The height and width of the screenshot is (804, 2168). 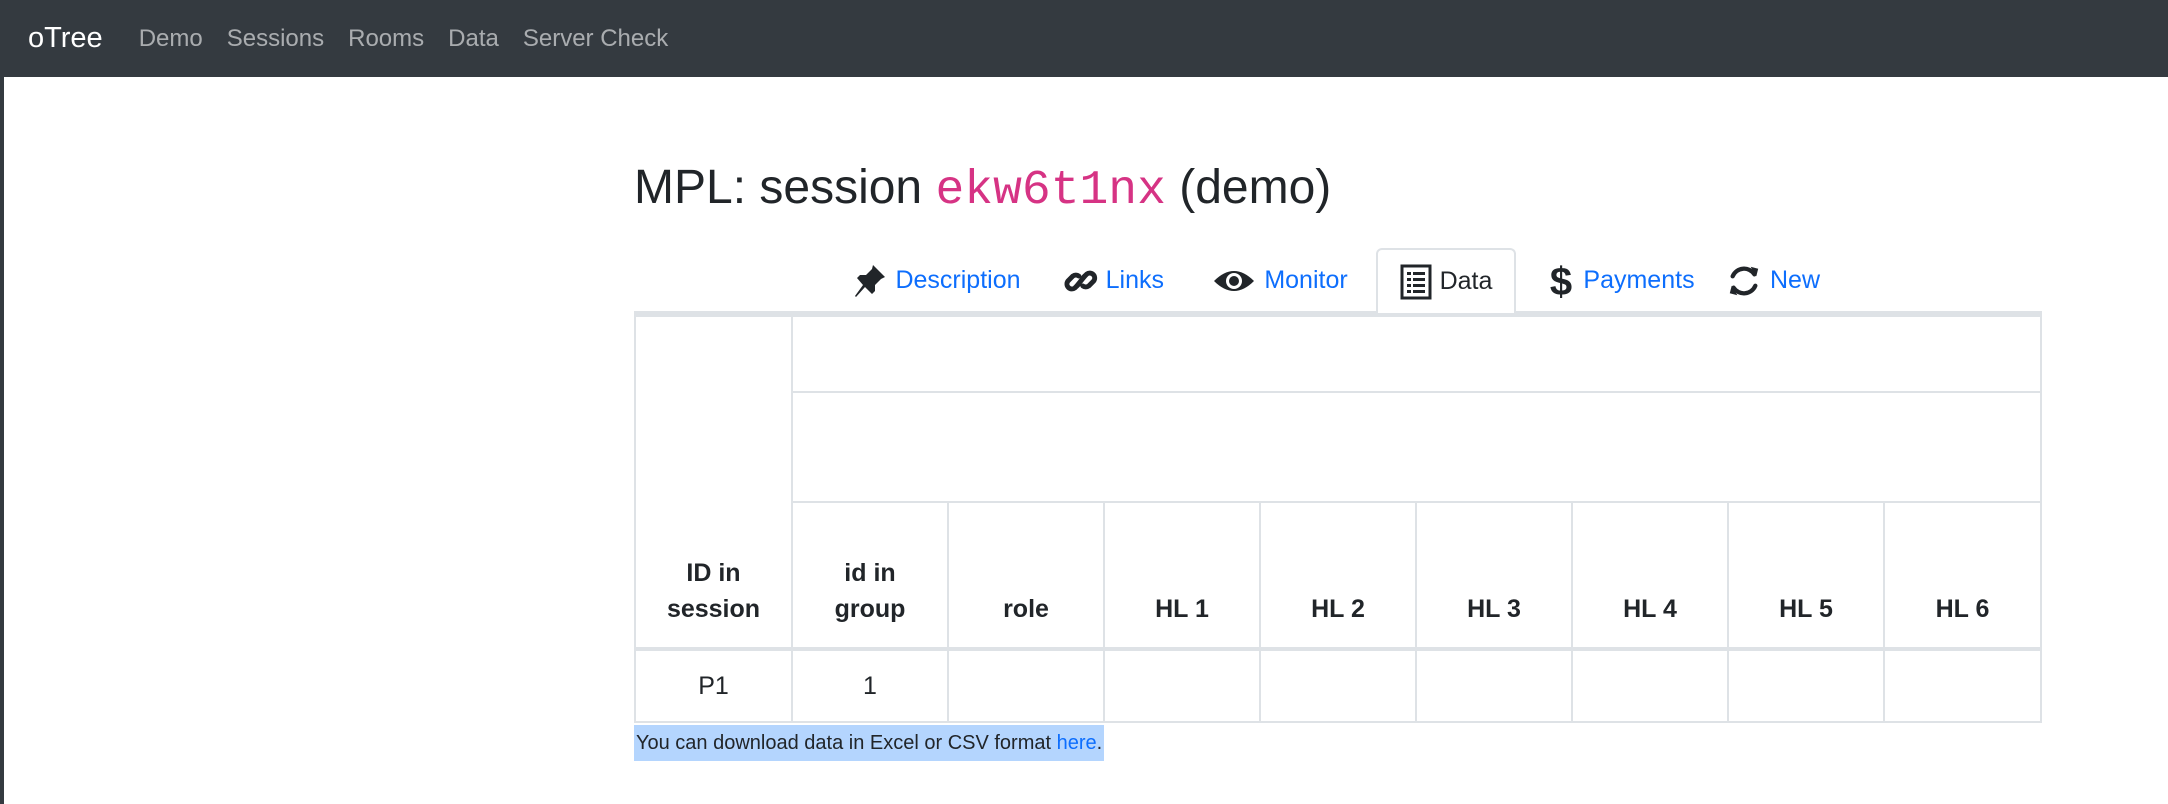 What do you see at coordinates (1306, 280) in the screenshot?
I see `tab-monitor-label: Monitor` at bounding box center [1306, 280].